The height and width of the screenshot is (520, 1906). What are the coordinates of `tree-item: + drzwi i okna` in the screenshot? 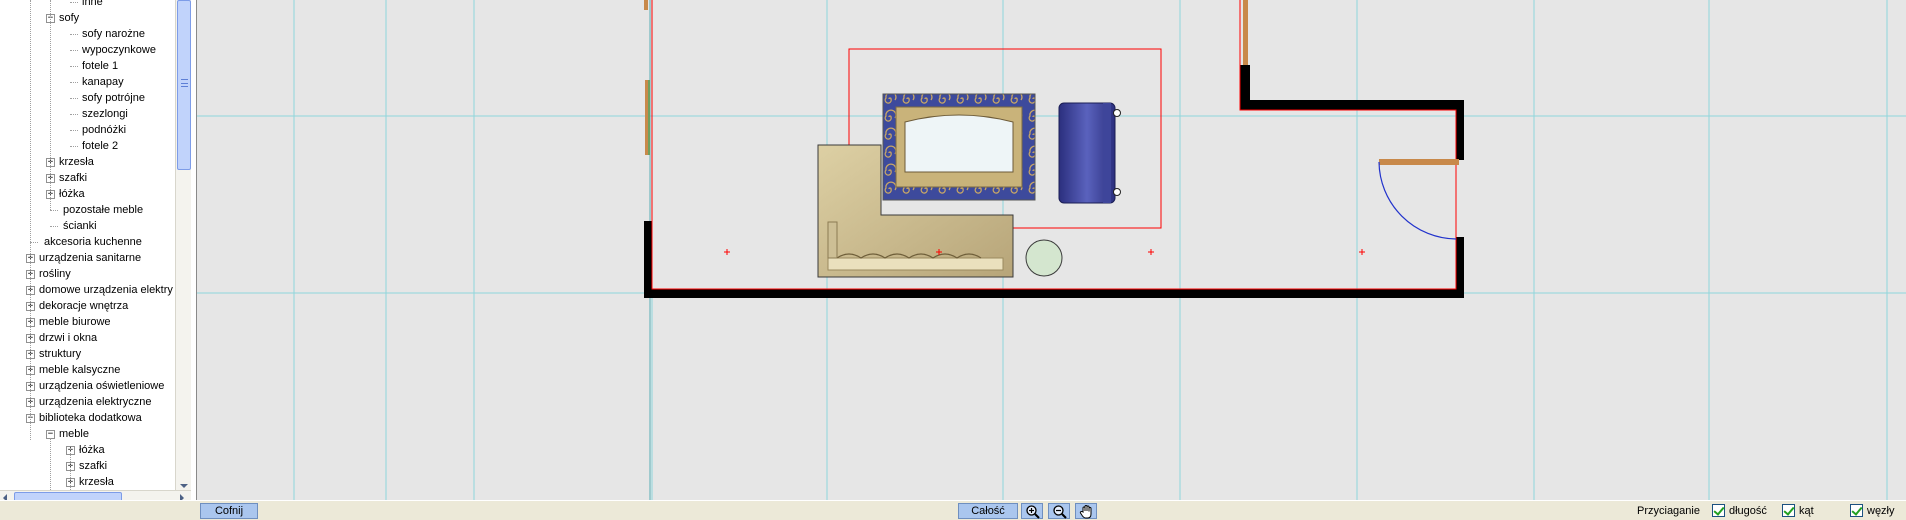 It's located at (87, 338).